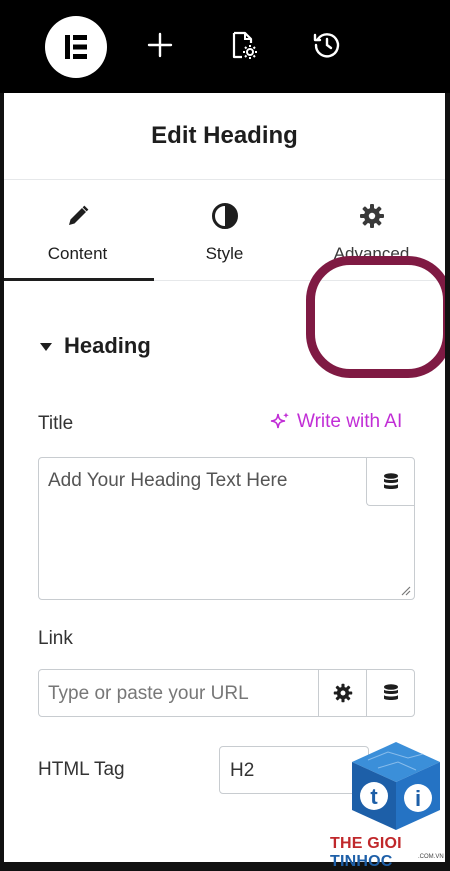 This screenshot has height=871, width=450. Describe the element at coordinates (242, 770) in the screenshot. I see `html-tag-value: H2` at that location.